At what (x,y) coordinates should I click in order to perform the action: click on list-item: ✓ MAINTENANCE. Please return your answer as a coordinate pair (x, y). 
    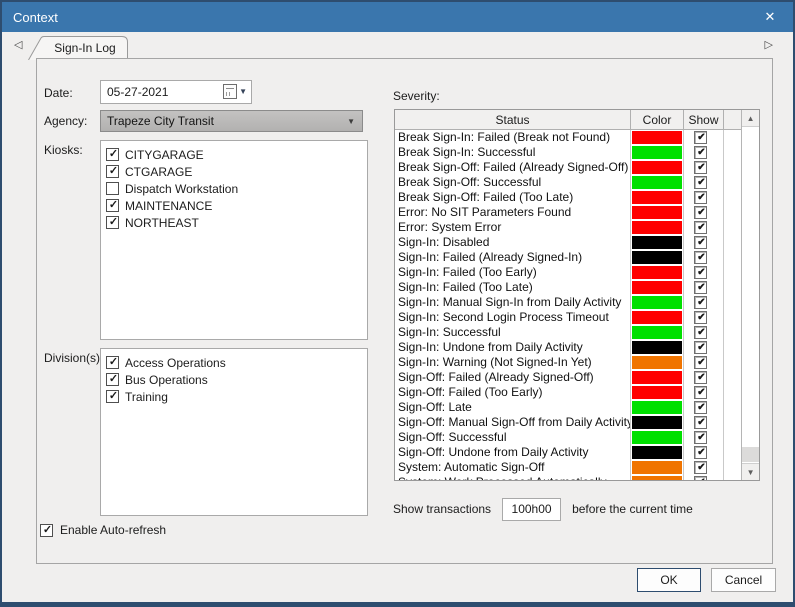
    Looking at the image, I should click on (234, 205).